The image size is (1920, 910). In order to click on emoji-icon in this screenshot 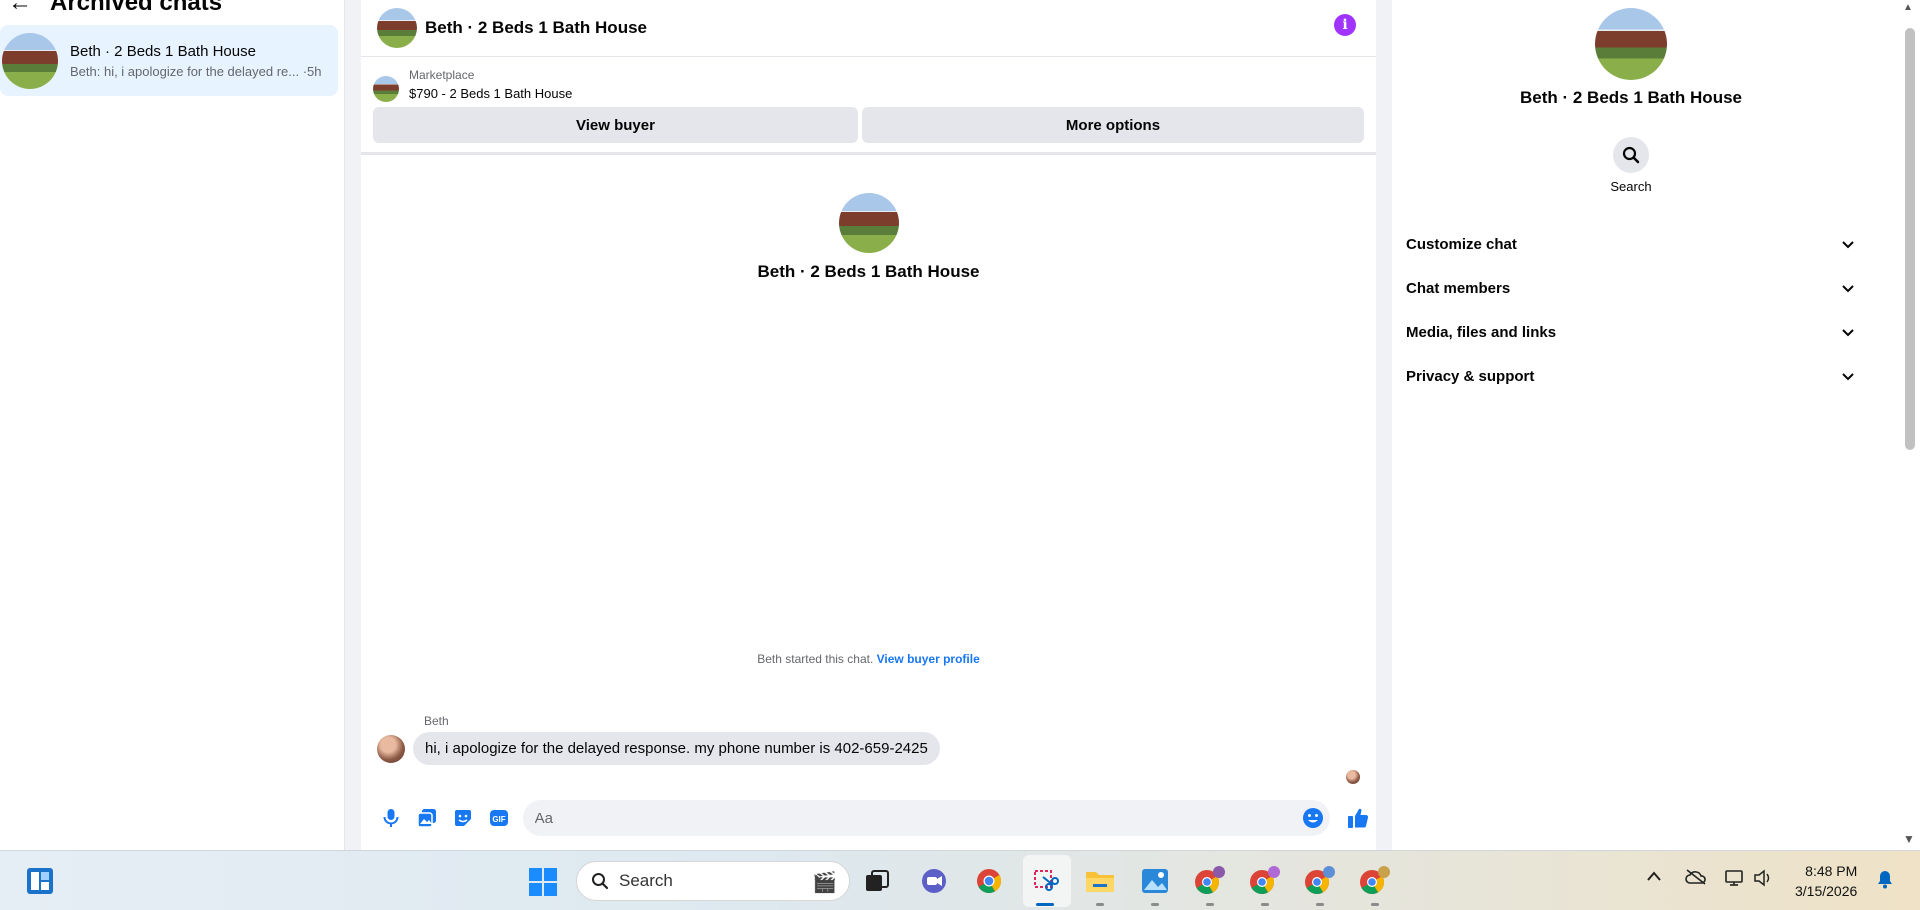, I will do `click(1313, 820)`.